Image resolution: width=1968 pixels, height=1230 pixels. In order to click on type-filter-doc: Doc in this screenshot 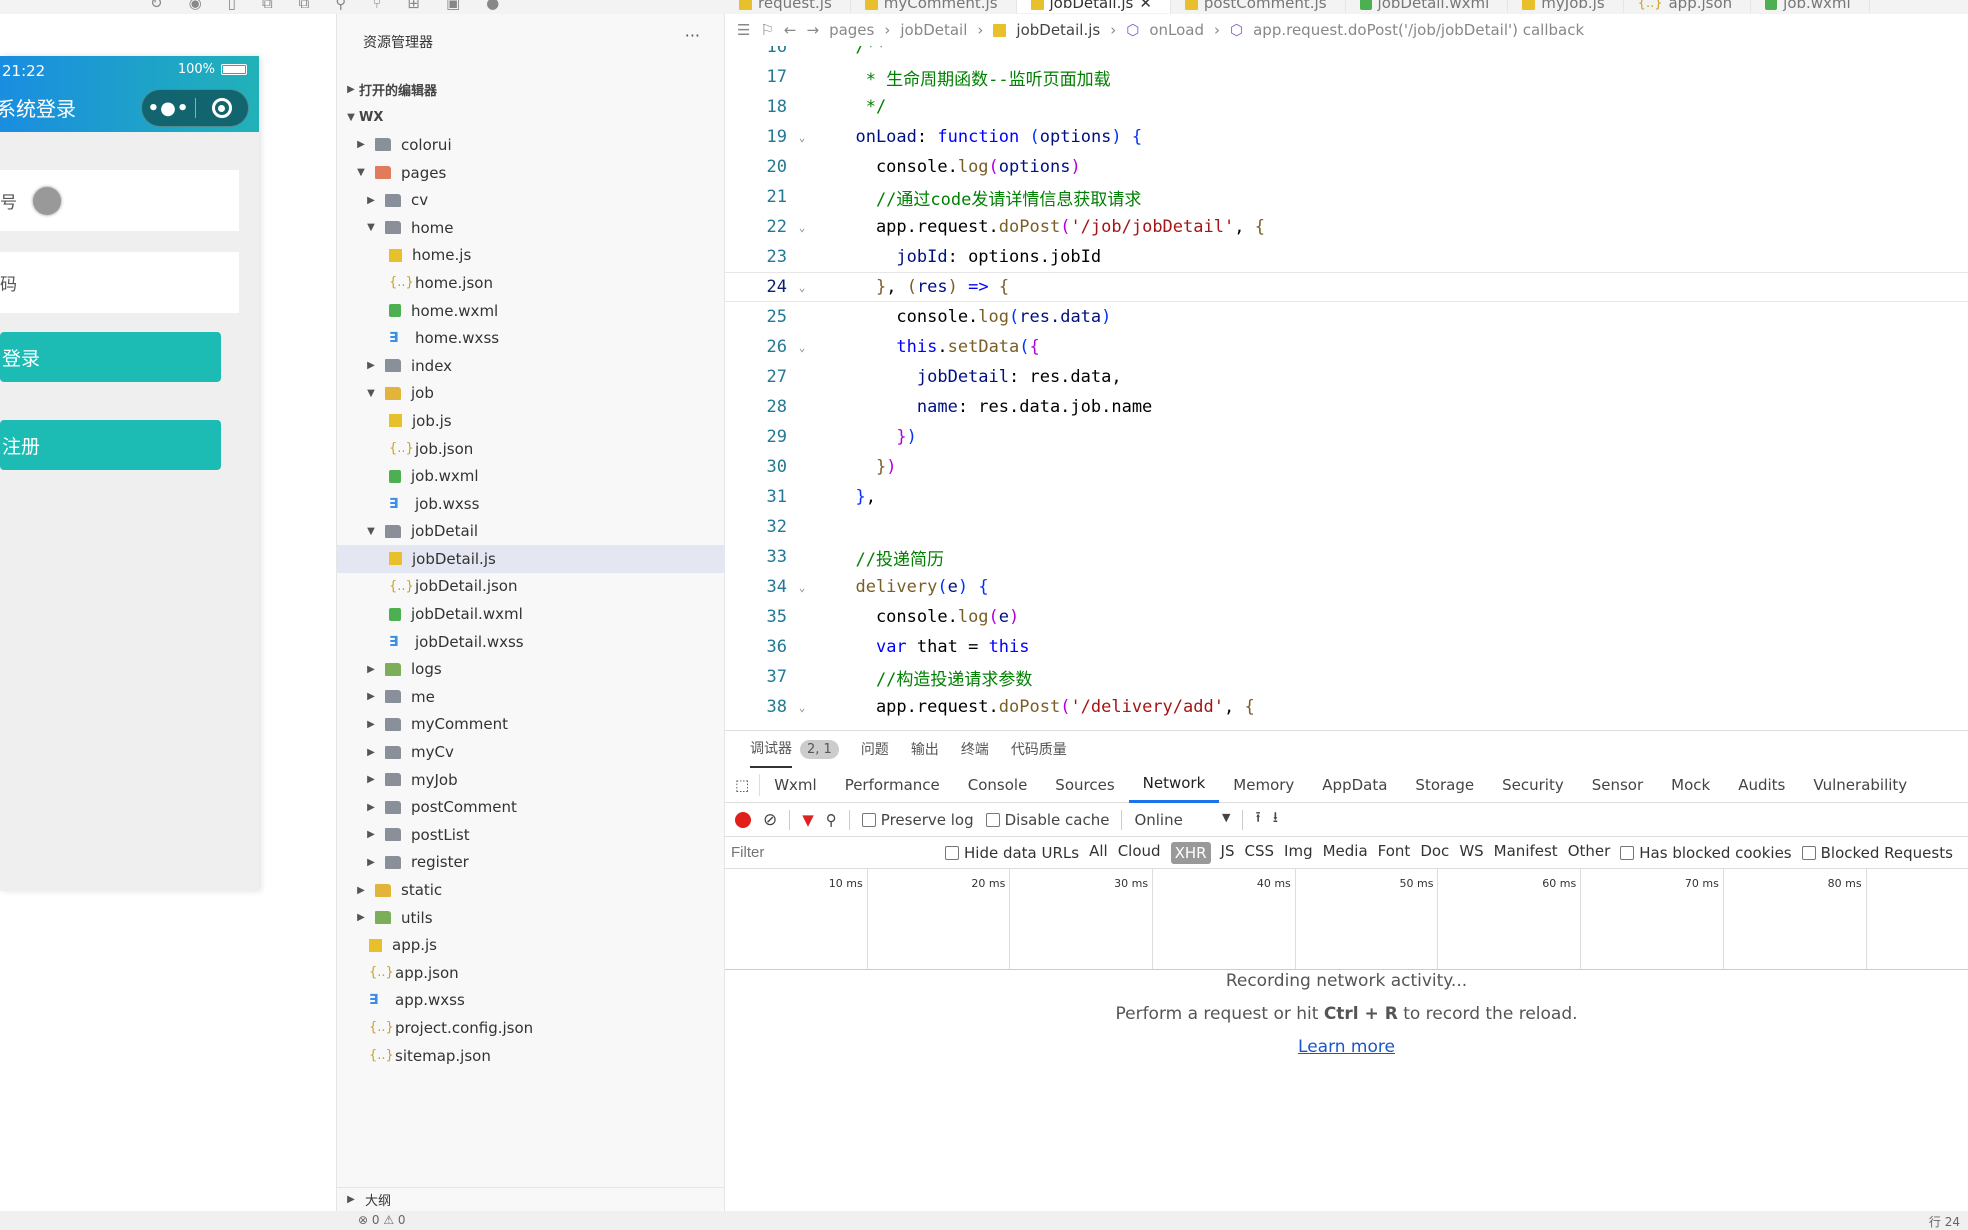, I will do `click(1434, 853)`.